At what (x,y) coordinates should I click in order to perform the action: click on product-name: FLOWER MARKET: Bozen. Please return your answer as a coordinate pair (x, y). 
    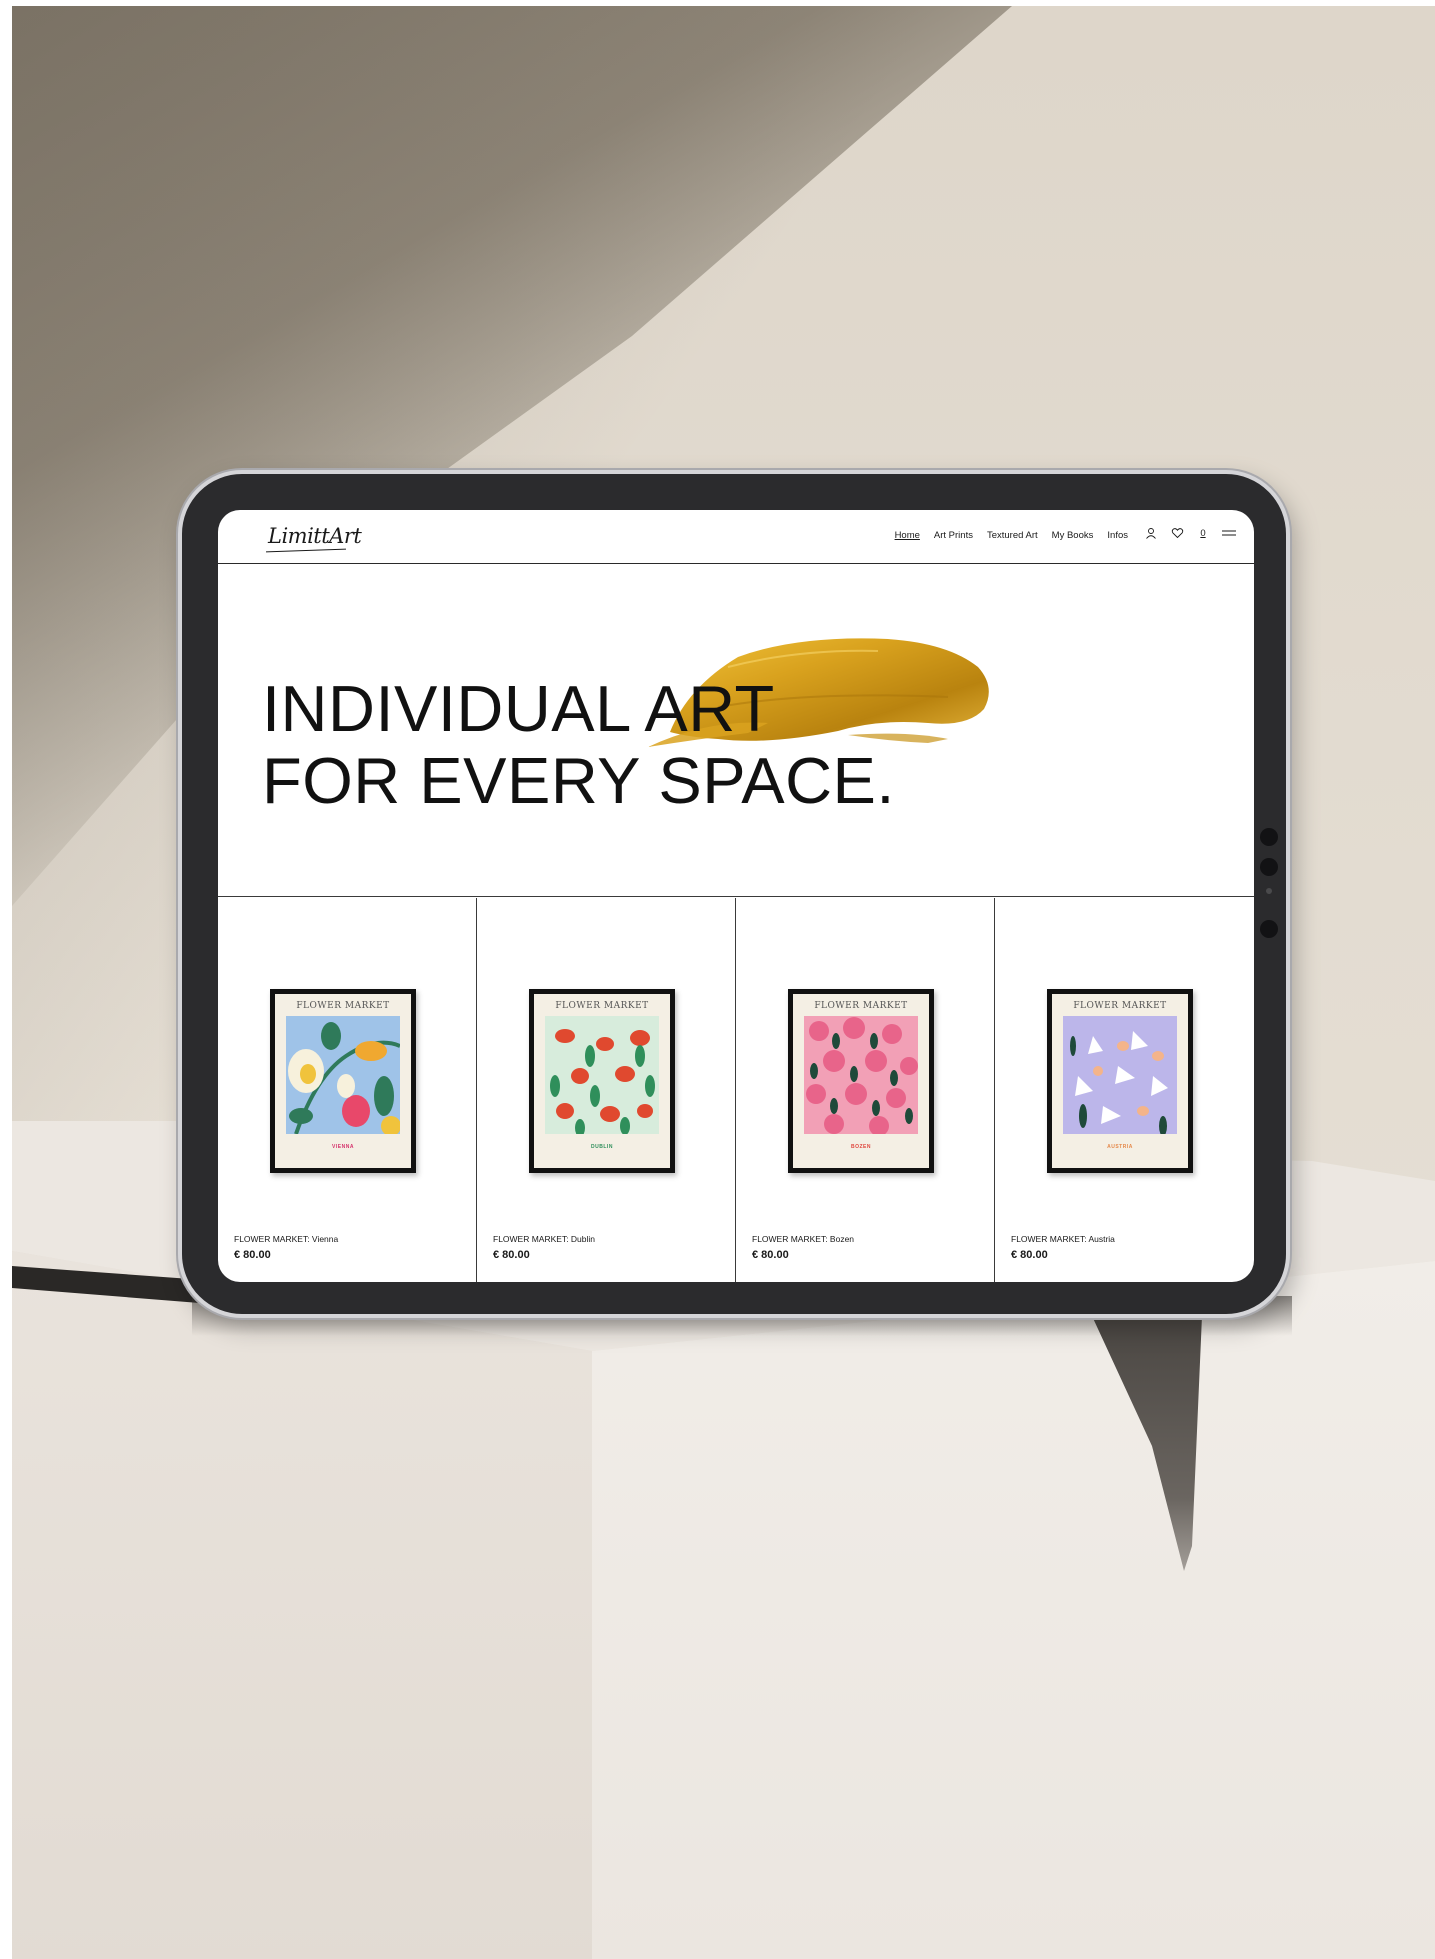
    Looking at the image, I should click on (803, 1239).